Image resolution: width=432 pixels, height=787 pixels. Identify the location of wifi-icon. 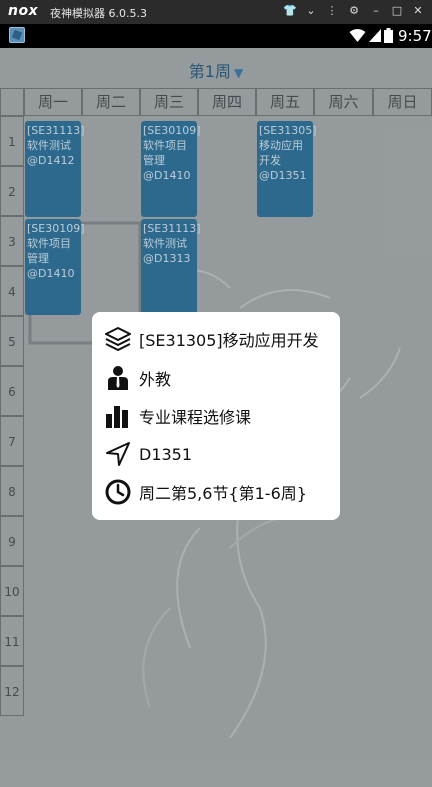
(357, 35).